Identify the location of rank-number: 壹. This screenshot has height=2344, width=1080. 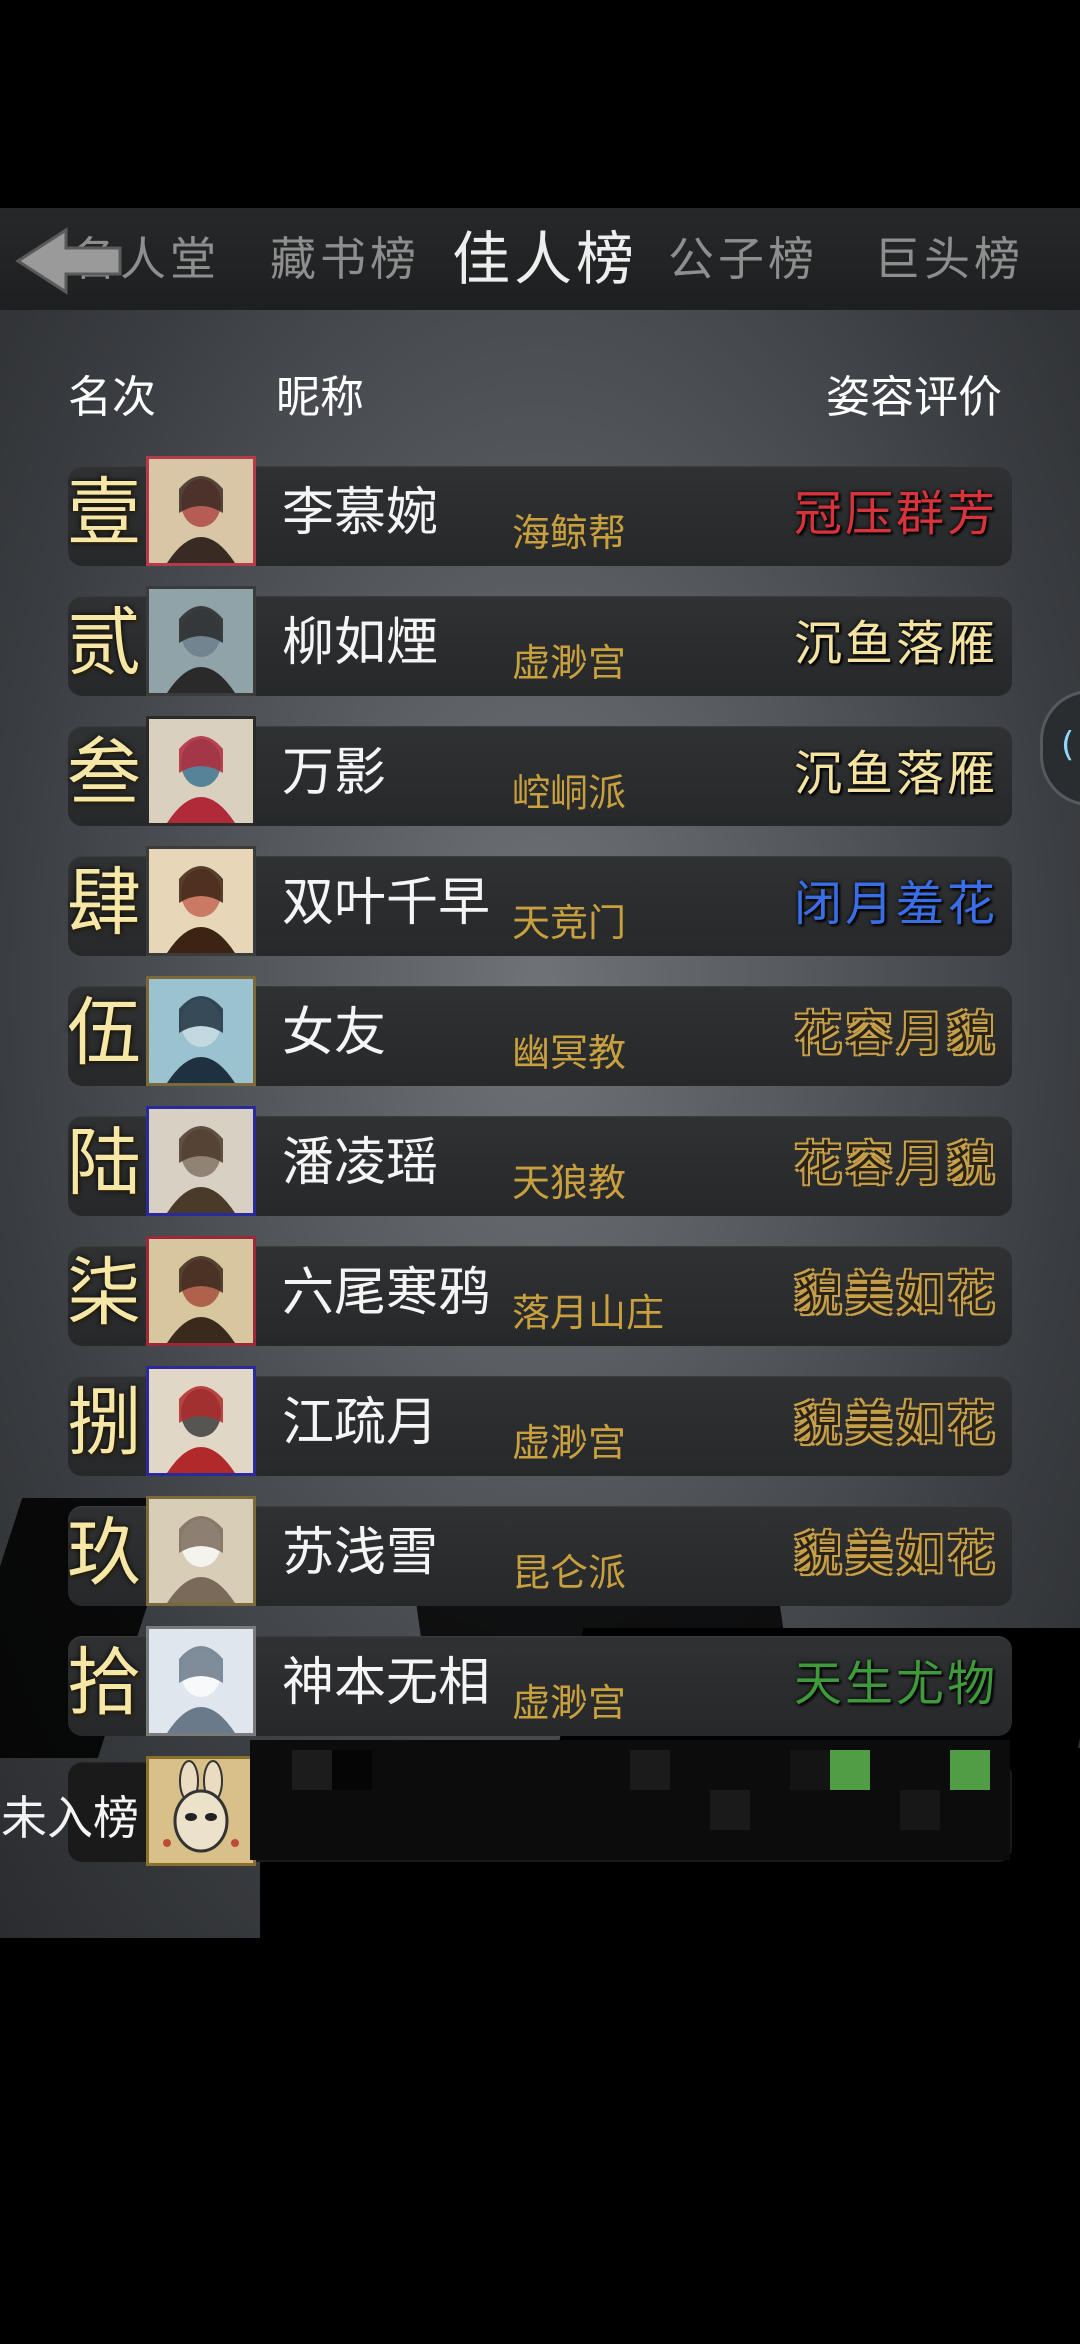
(104, 513).